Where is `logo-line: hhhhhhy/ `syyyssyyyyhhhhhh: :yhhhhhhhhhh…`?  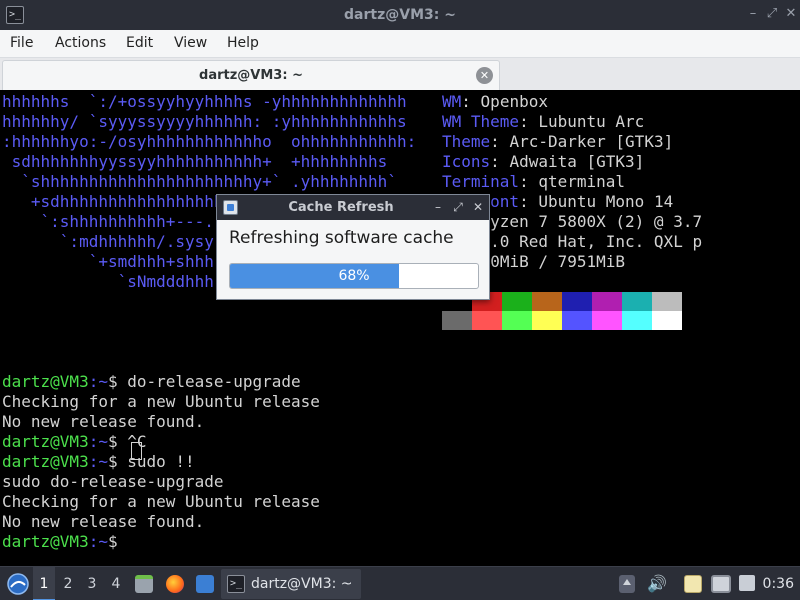 logo-line: hhhhhhy/ `syyyssyyyyhhhhhh: :yhhhhhhhhhh… is located at coordinates (204, 121).